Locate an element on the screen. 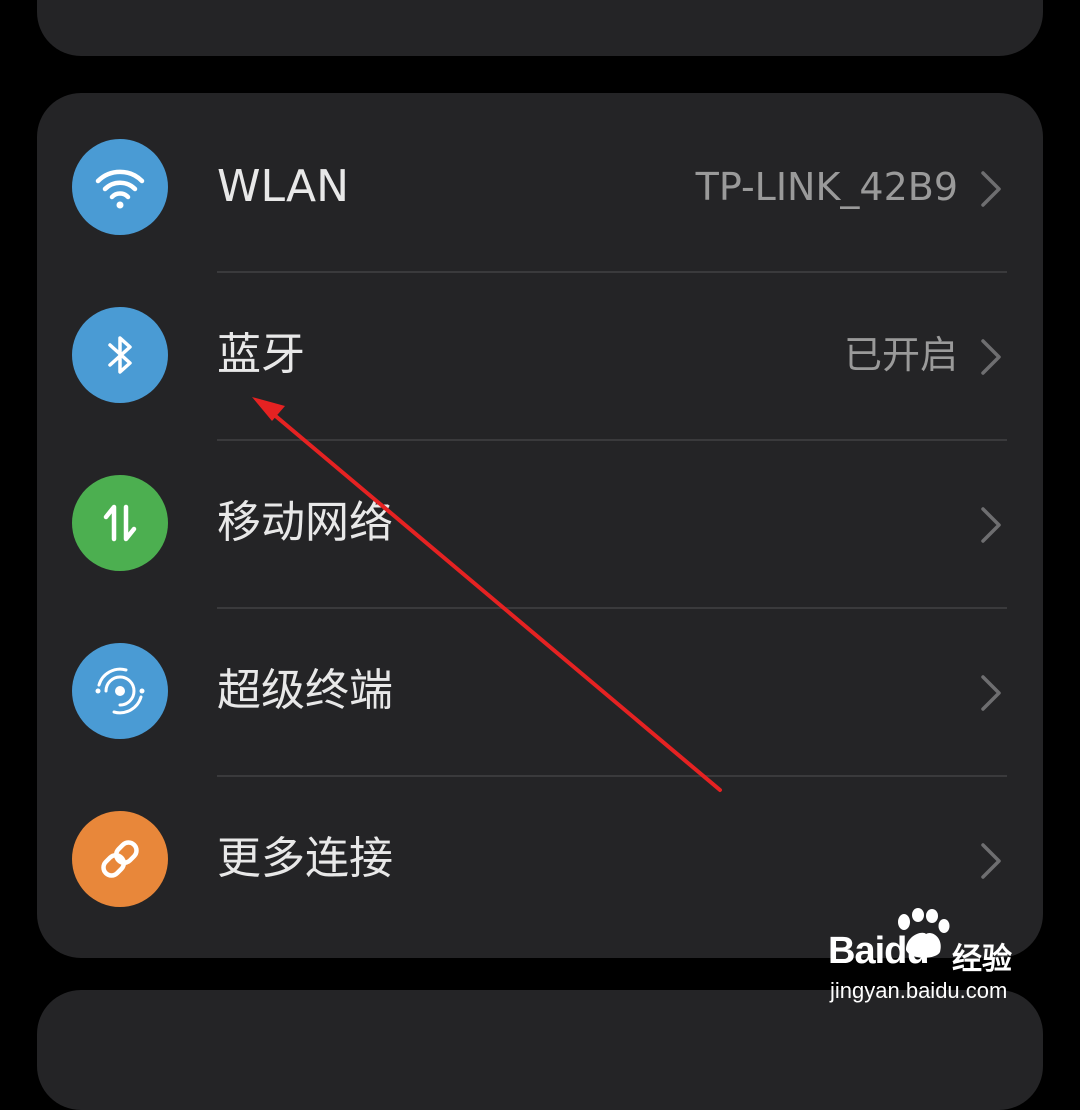 This screenshot has width=1080, height=1110. baidu-jingyan-watermark: Baidu 经验 jingyan.baidu.com is located at coordinates (928, 958).